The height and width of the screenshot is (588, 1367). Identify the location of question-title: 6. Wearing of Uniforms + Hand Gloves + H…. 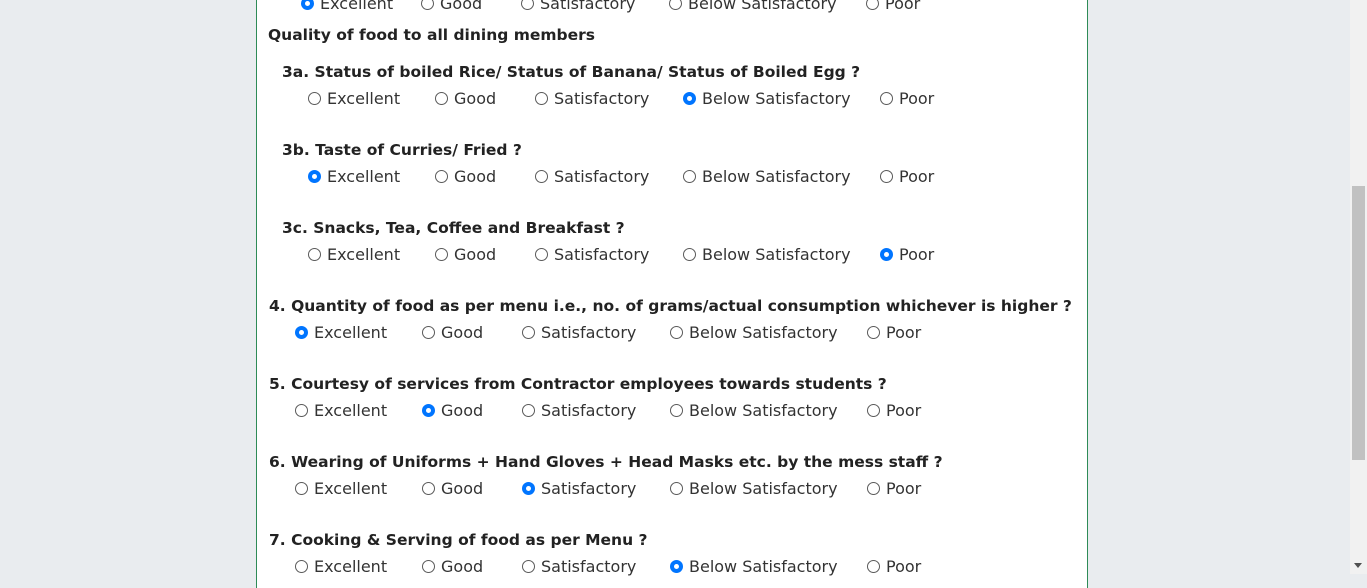
(606, 462).